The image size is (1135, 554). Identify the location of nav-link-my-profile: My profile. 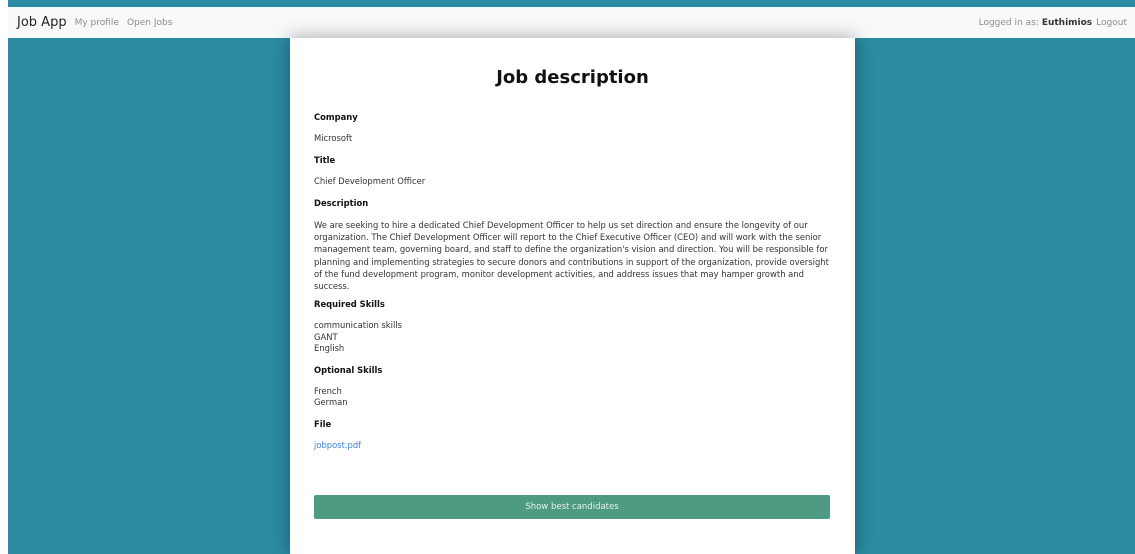
(97, 23).